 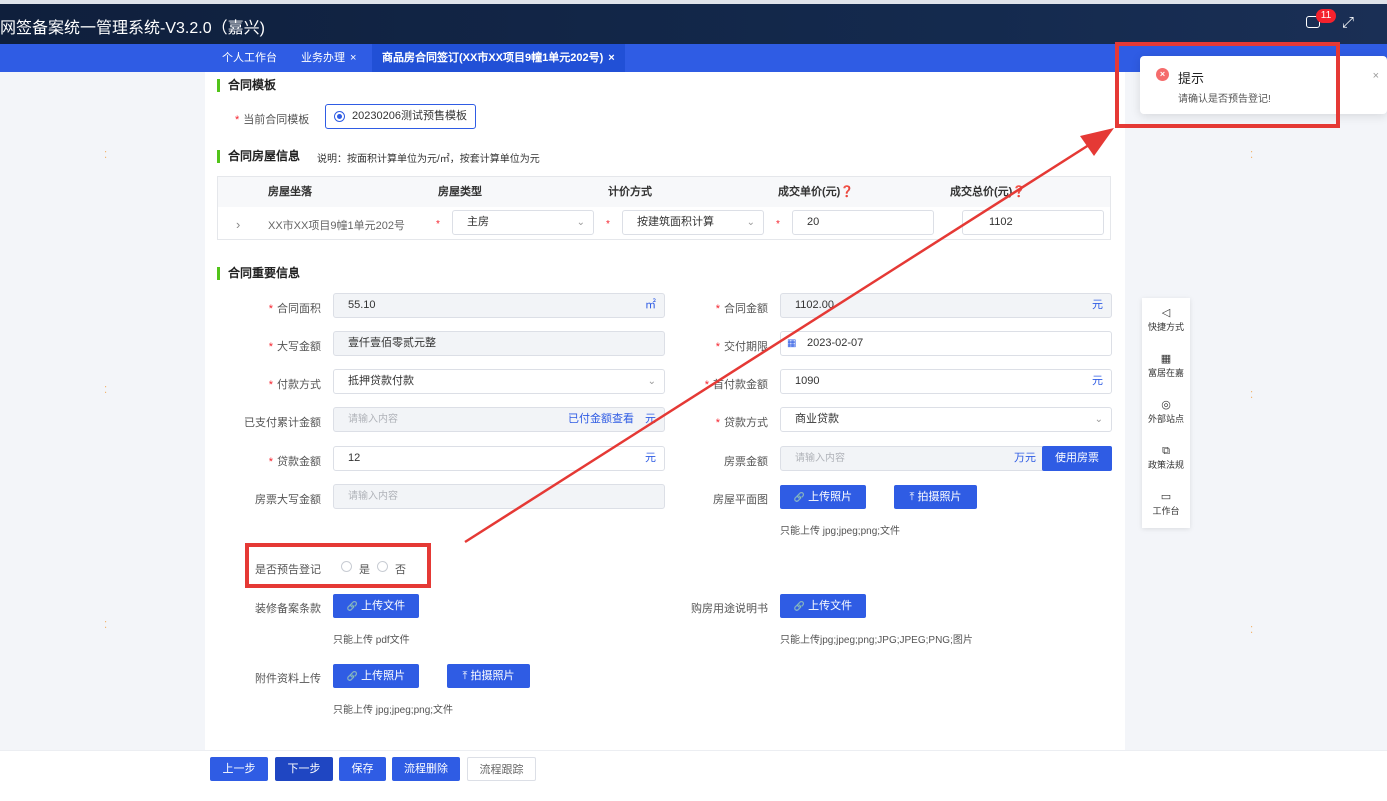 What do you see at coordinates (1097, 142) in the screenshot?
I see `arrow-head` at bounding box center [1097, 142].